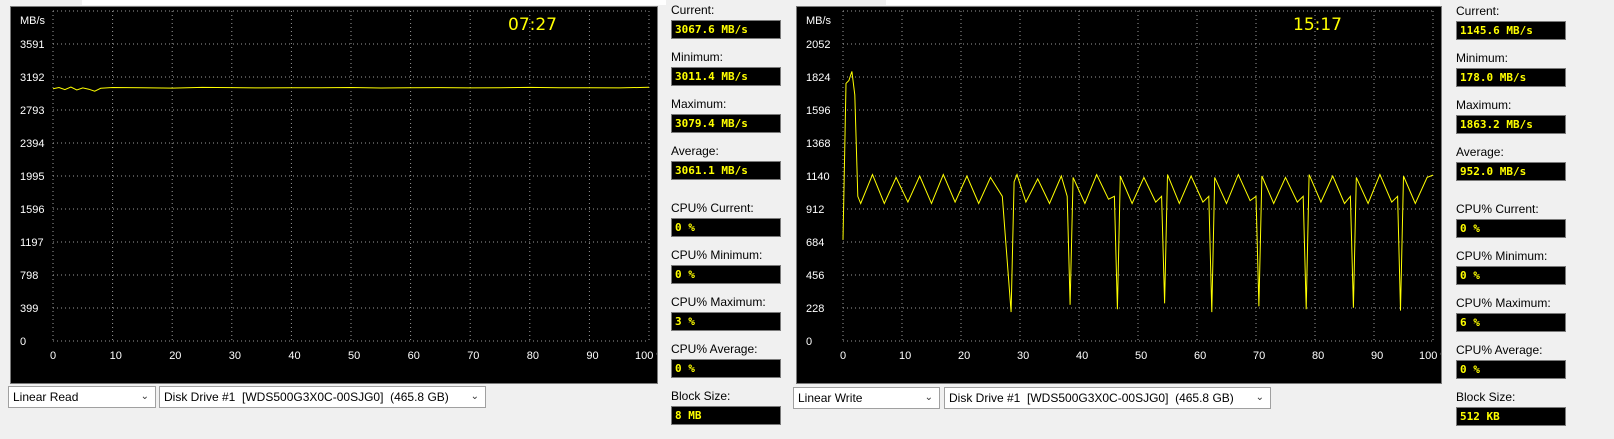 This screenshot has width=1614, height=439. I want to click on stat-value-box: 8 MB, so click(726, 415).